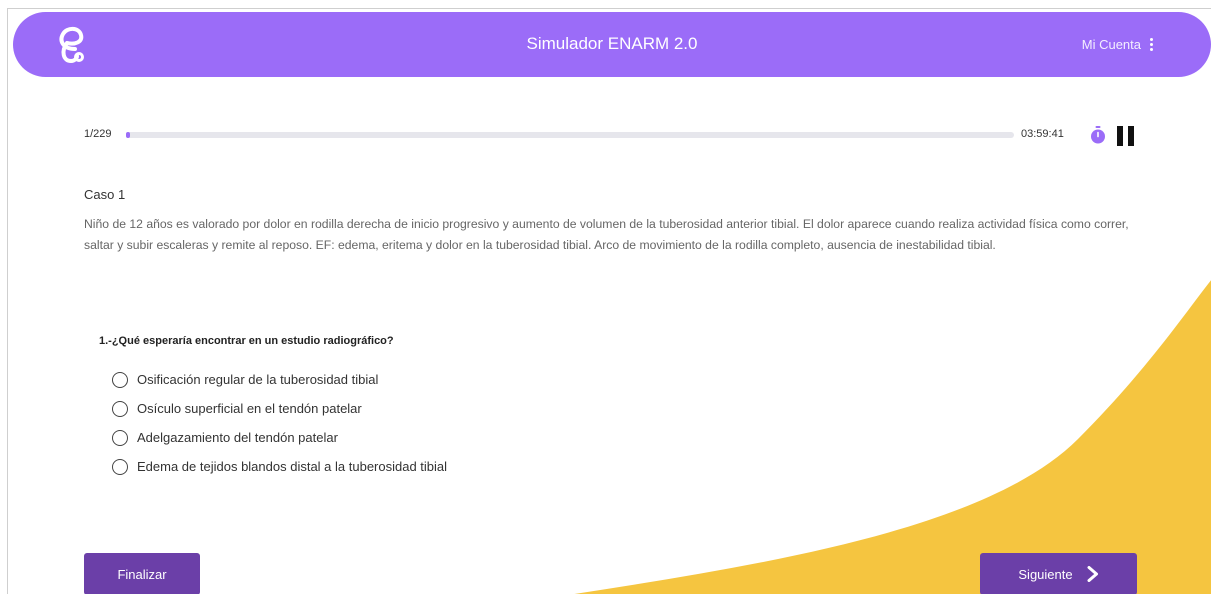 Image resolution: width=1211 pixels, height=594 pixels. What do you see at coordinates (98, 134) in the screenshot?
I see `question-counter: 1/229` at bounding box center [98, 134].